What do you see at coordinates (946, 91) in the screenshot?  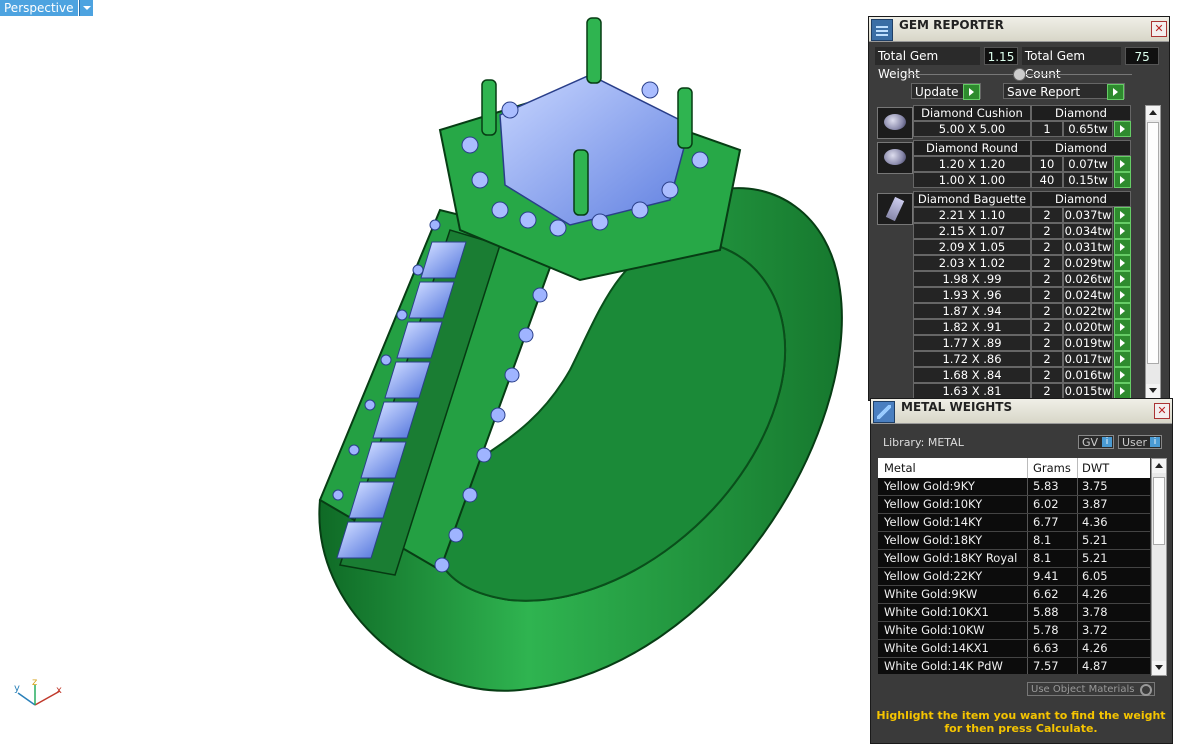 I see `update-button: Update` at bounding box center [946, 91].